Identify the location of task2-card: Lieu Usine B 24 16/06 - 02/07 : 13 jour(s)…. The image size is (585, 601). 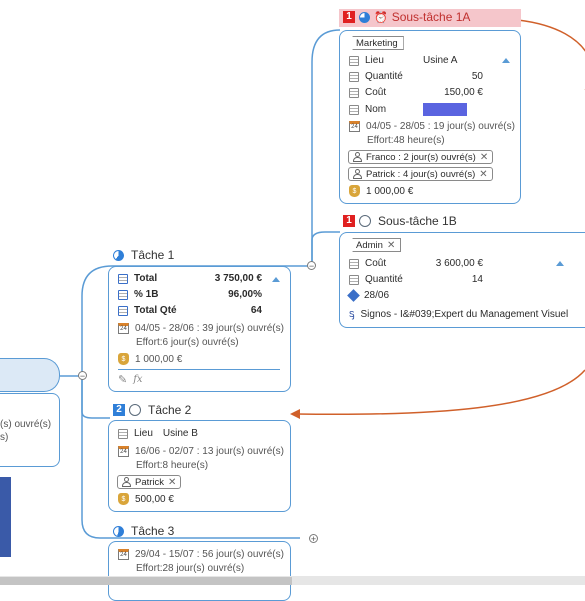
(199, 466).